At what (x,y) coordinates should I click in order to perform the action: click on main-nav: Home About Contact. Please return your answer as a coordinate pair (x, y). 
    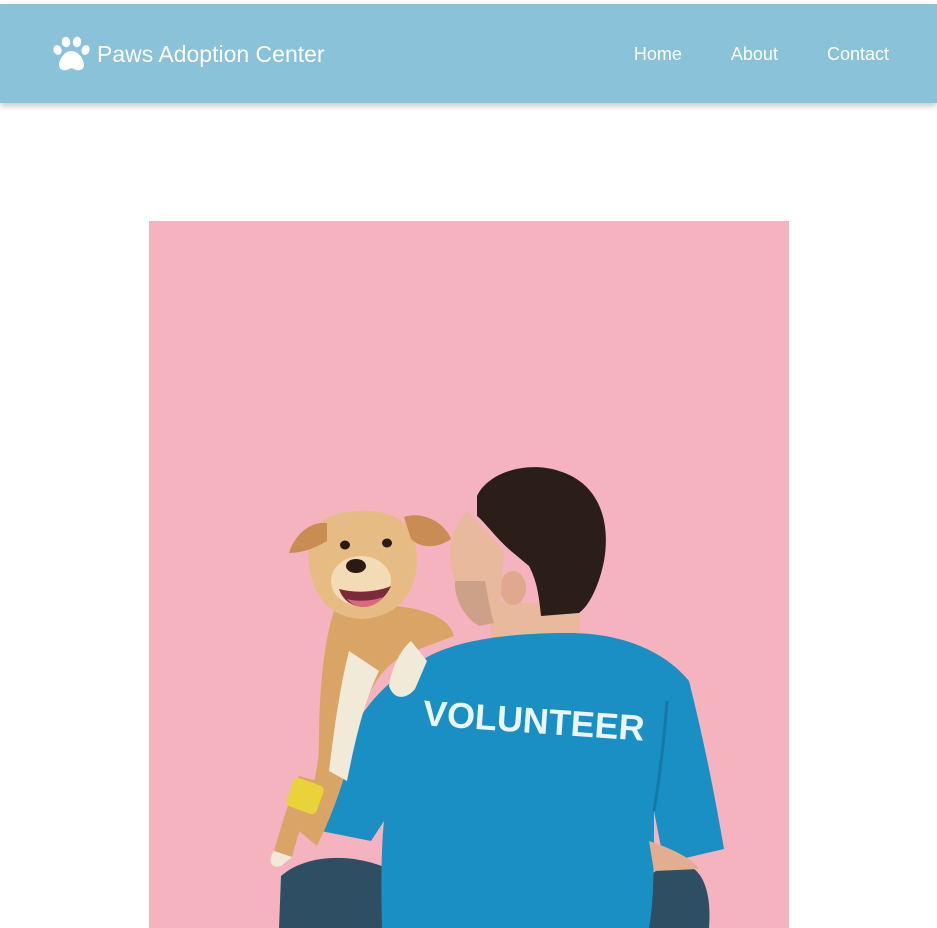
    Looking at the image, I should click on (737, 54).